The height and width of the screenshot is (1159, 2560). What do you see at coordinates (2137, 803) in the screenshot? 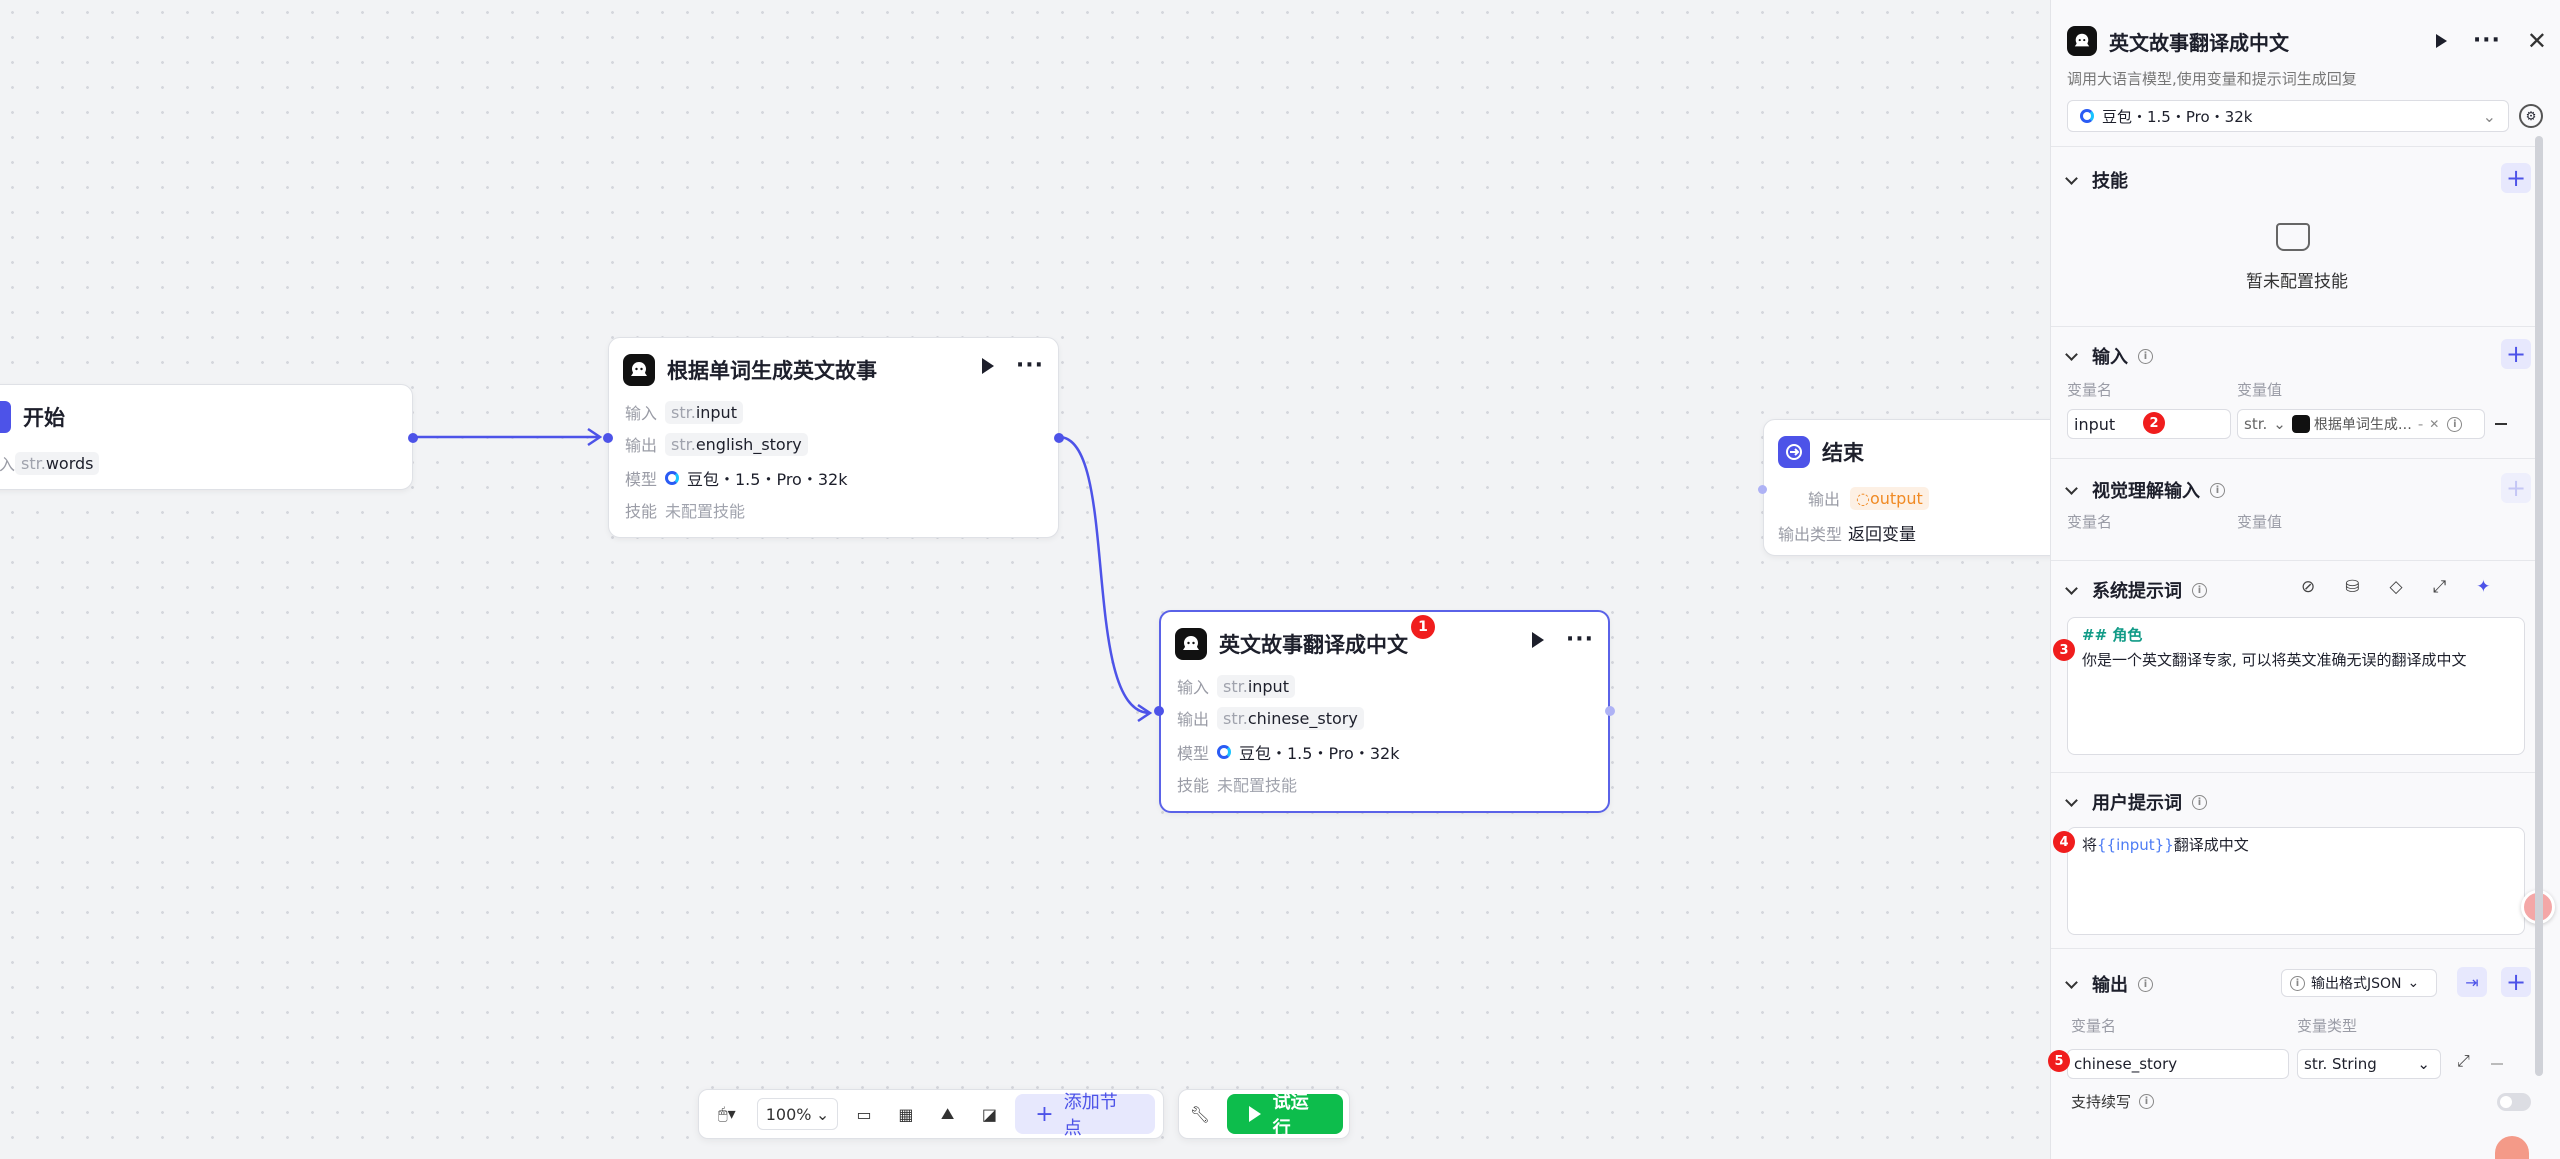
I see `user-prompt-title: 用户提示词` at bounding box center [2137, 803].